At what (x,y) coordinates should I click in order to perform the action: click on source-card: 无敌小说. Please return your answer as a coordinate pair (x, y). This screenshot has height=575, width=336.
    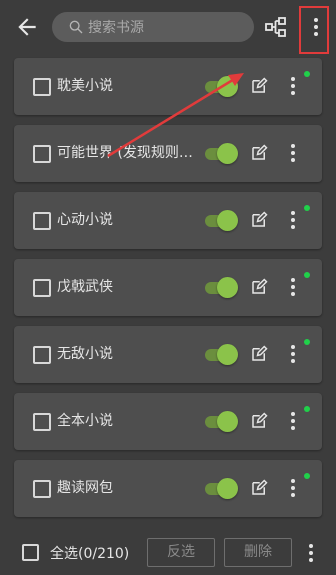
    Looking at the image, I should click on (168, 354).